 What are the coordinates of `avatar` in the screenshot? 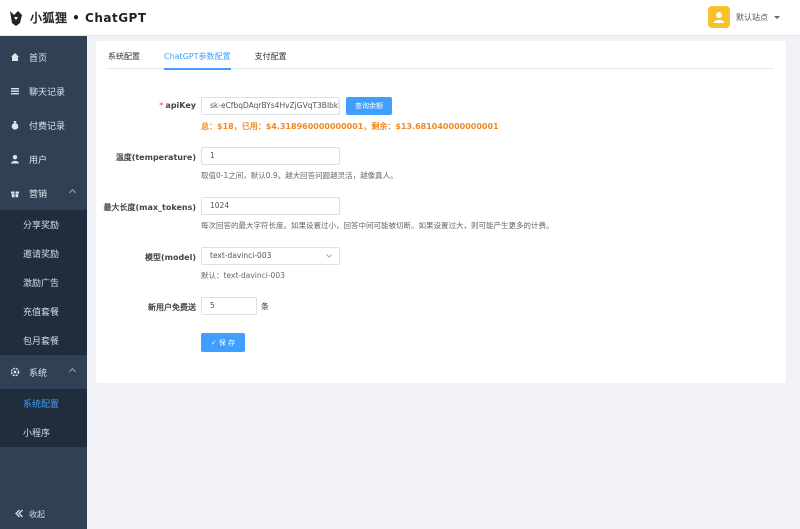 It's located at (719, 17).